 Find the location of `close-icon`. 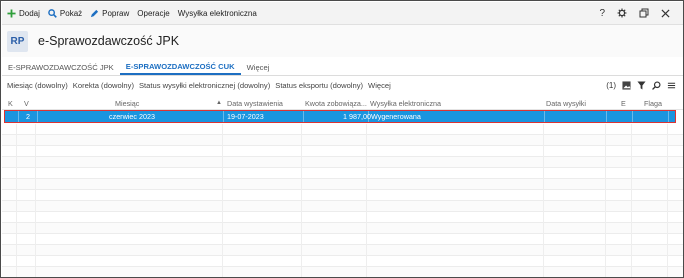

close-icon is located at coordinates (665, 13).